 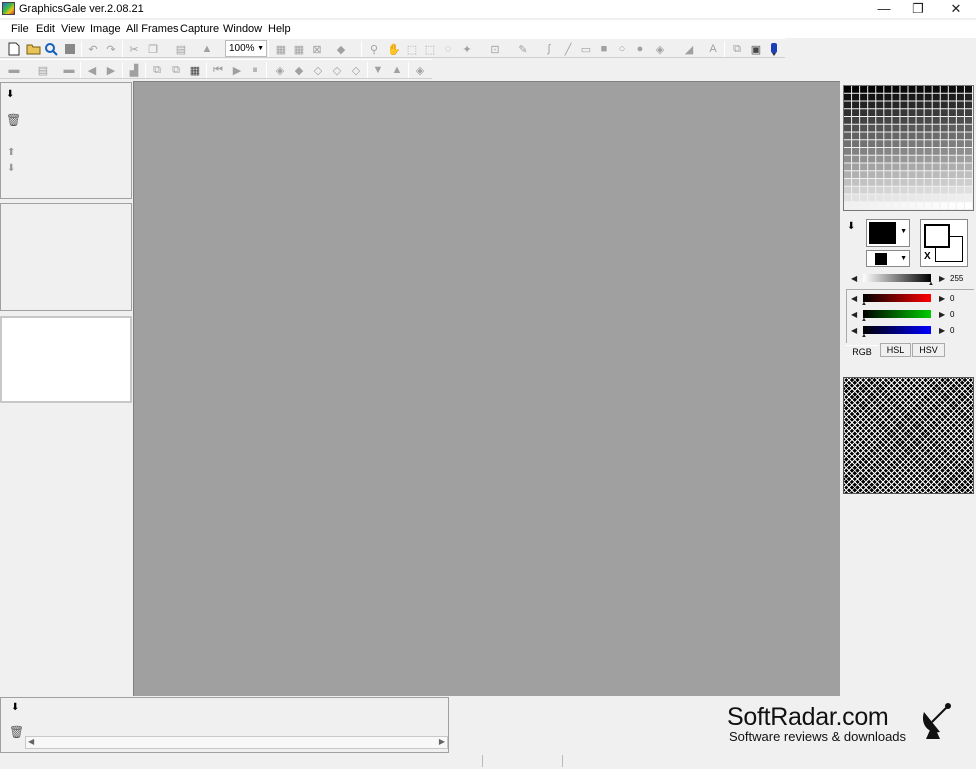 I want to click on layer-tool-icon: ◆, so click(x=341, y=49).